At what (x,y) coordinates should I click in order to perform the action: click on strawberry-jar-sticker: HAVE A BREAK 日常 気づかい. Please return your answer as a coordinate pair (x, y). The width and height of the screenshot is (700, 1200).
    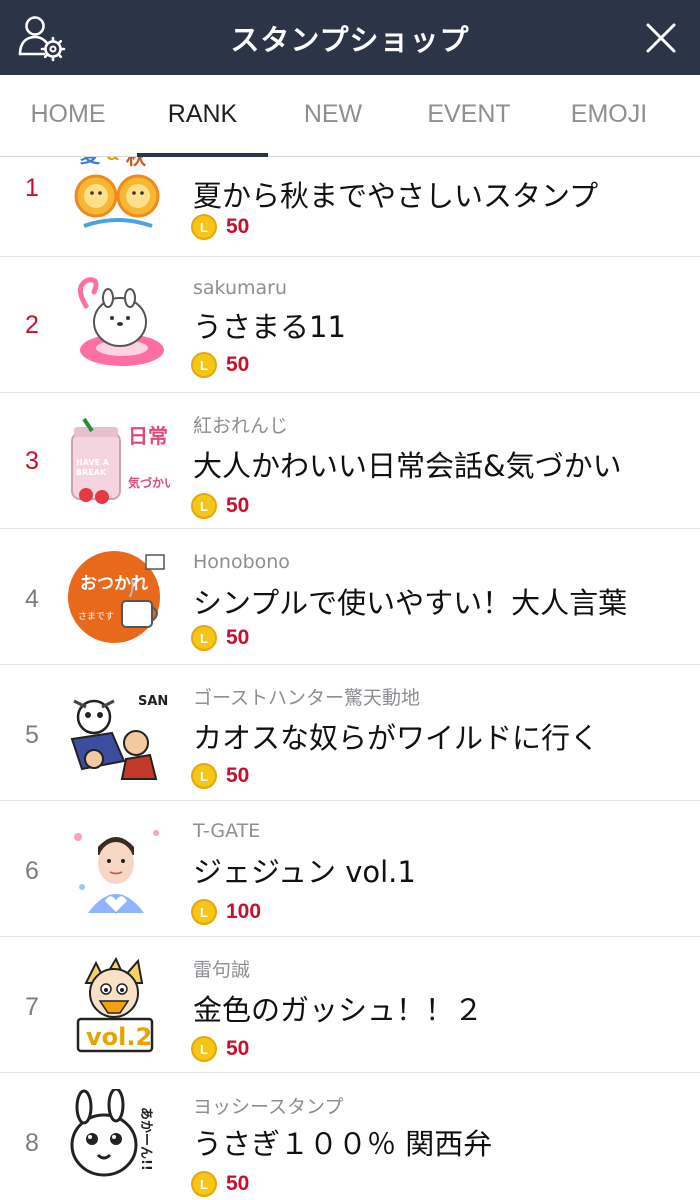
    Looking at the image, I should click on (120, 460).